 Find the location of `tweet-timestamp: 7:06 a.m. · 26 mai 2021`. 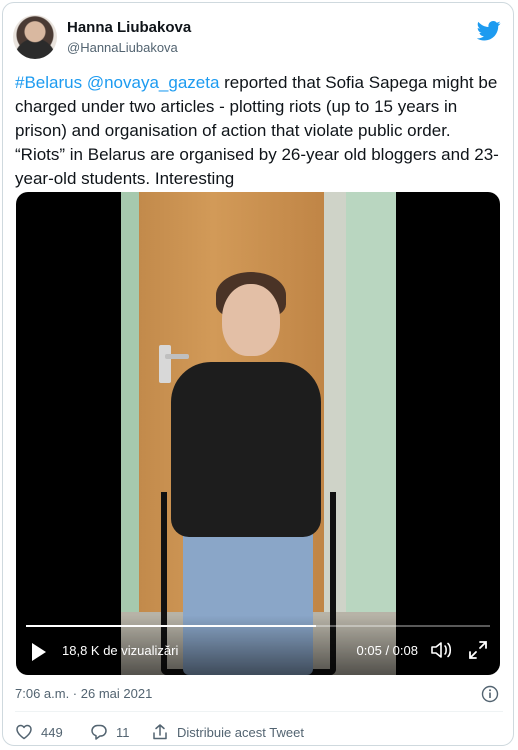

tweet-timestamp: 7:06 a.m. · 26 mai 2021 is located at coordinates (83, 693).